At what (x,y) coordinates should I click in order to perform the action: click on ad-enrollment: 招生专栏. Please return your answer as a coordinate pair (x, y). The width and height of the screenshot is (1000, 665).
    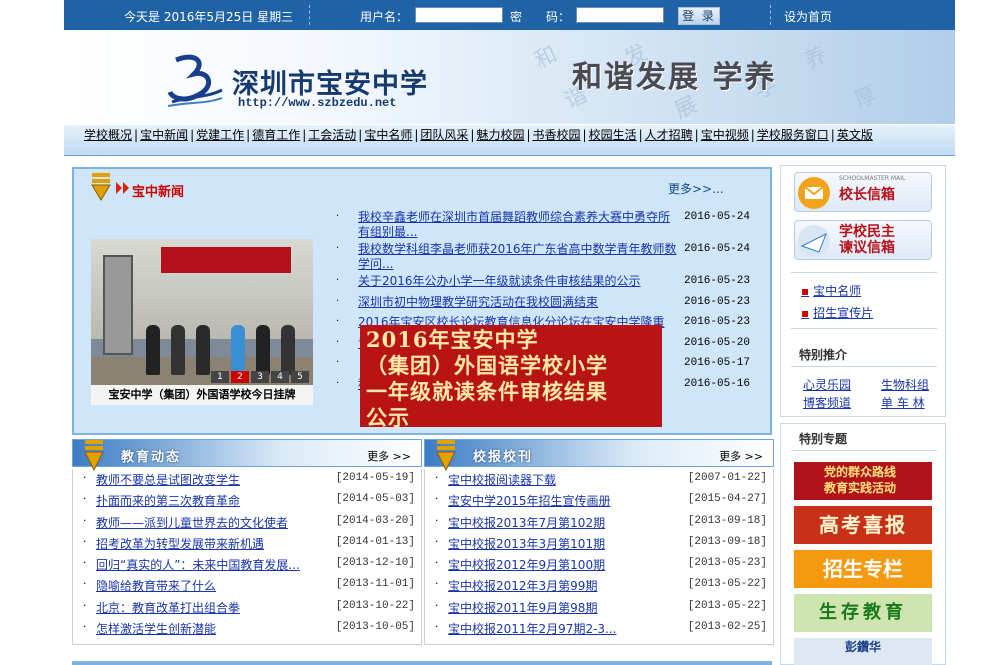
    Looking at the image, I should click on (863, 569).